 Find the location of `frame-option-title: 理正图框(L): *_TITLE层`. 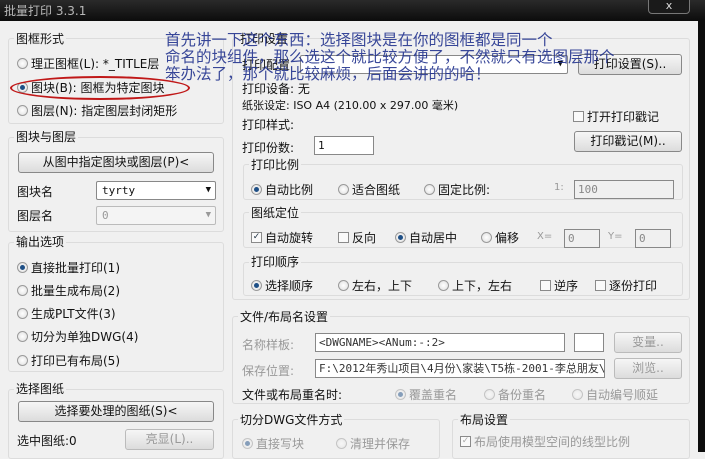

frame-option-title: 理正图框(L): *_TITLE层 is located at coordinates (88, 63).